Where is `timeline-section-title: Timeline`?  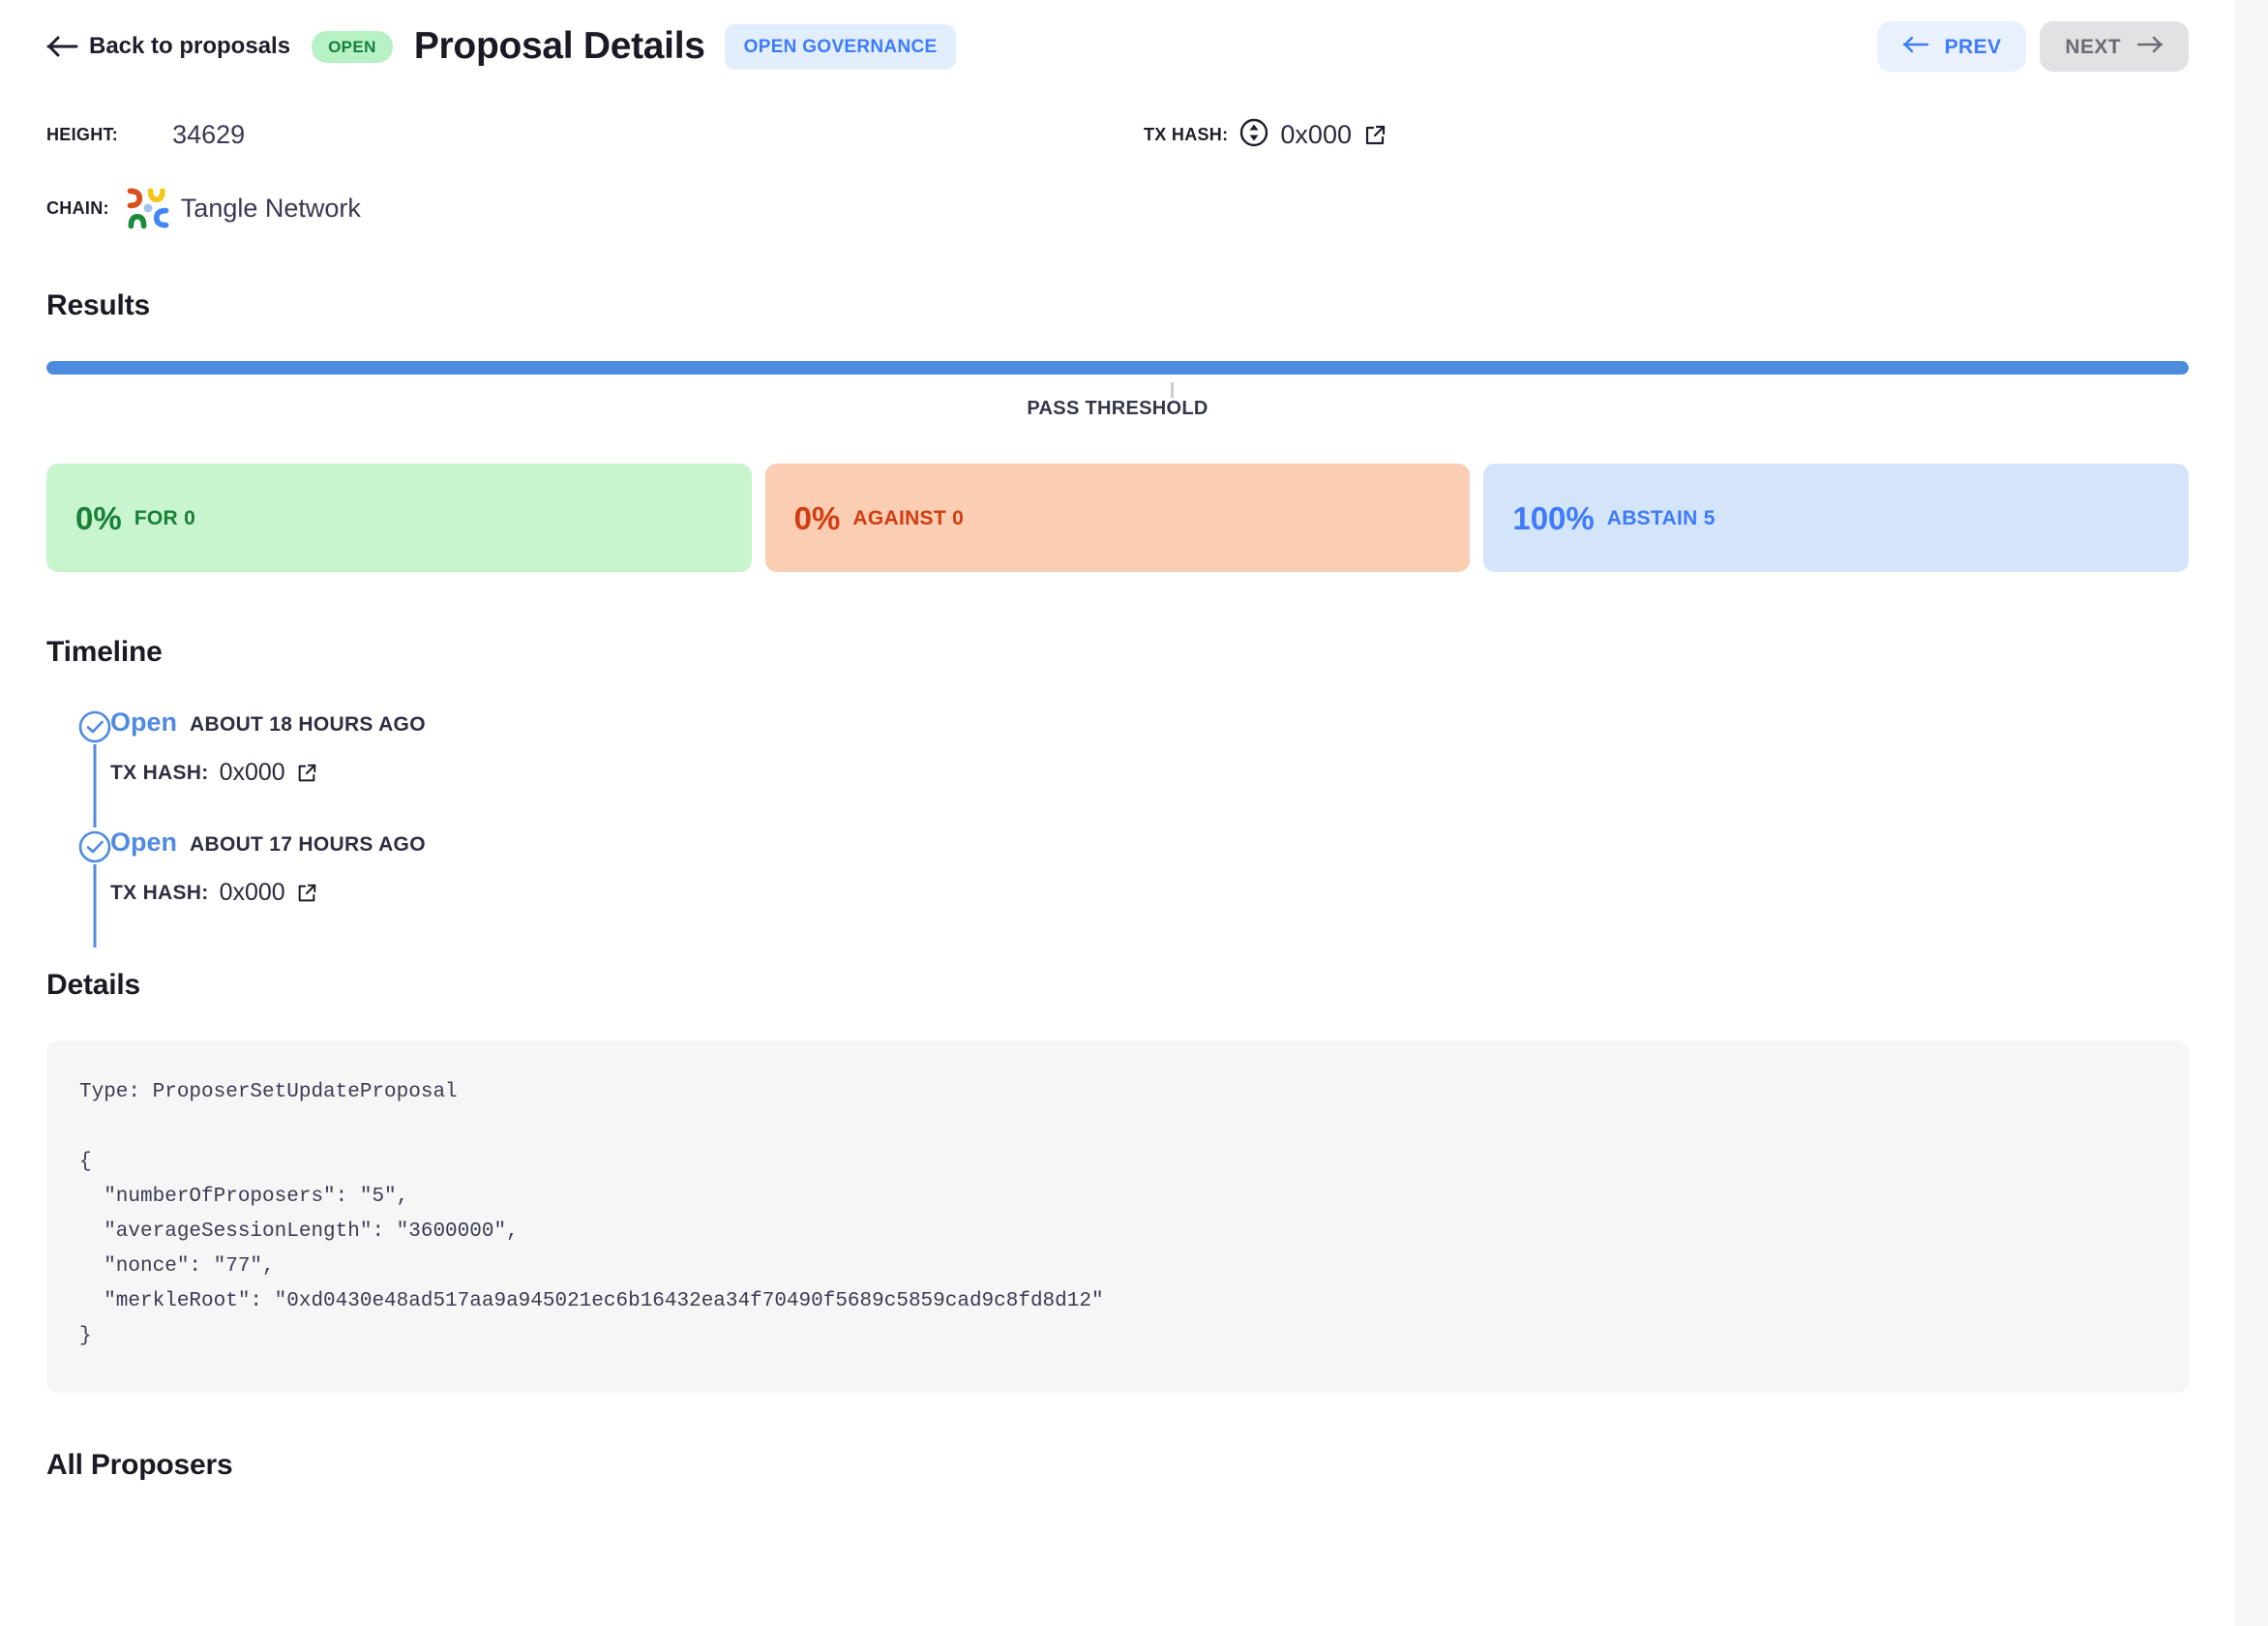 timeline-section-title: Timeline is located at coordinates (104, 652).